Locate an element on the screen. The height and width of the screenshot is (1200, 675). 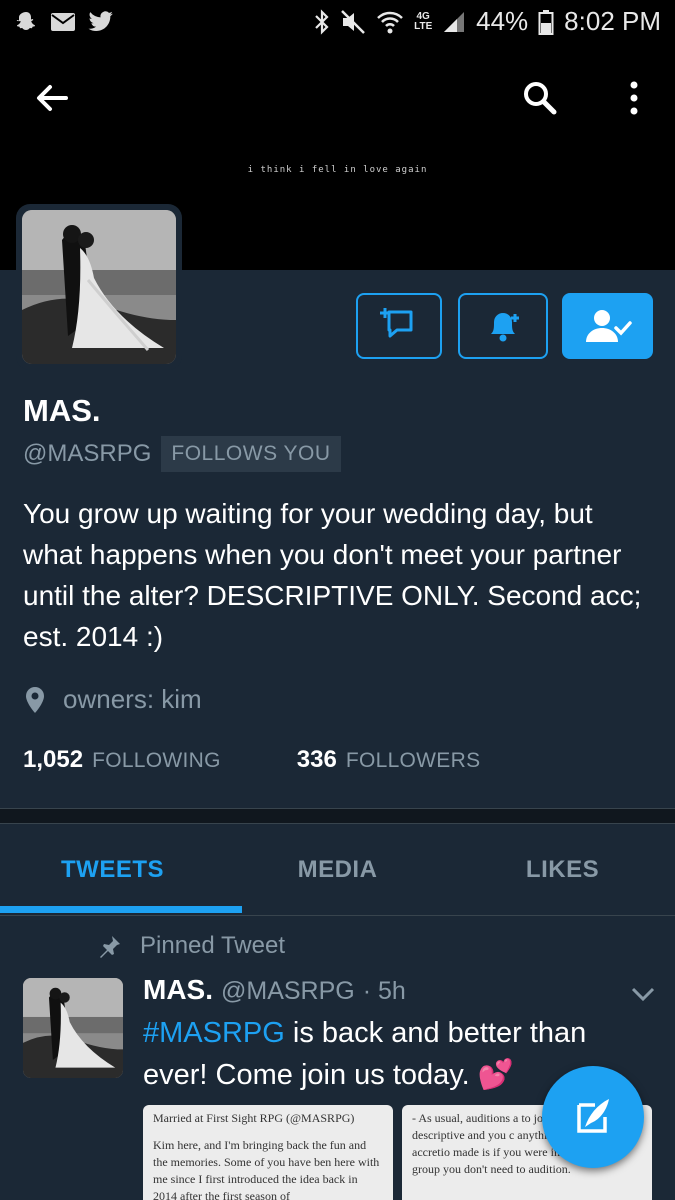
tweet-timestamp: · 5h is located at coordinates (384, 991).